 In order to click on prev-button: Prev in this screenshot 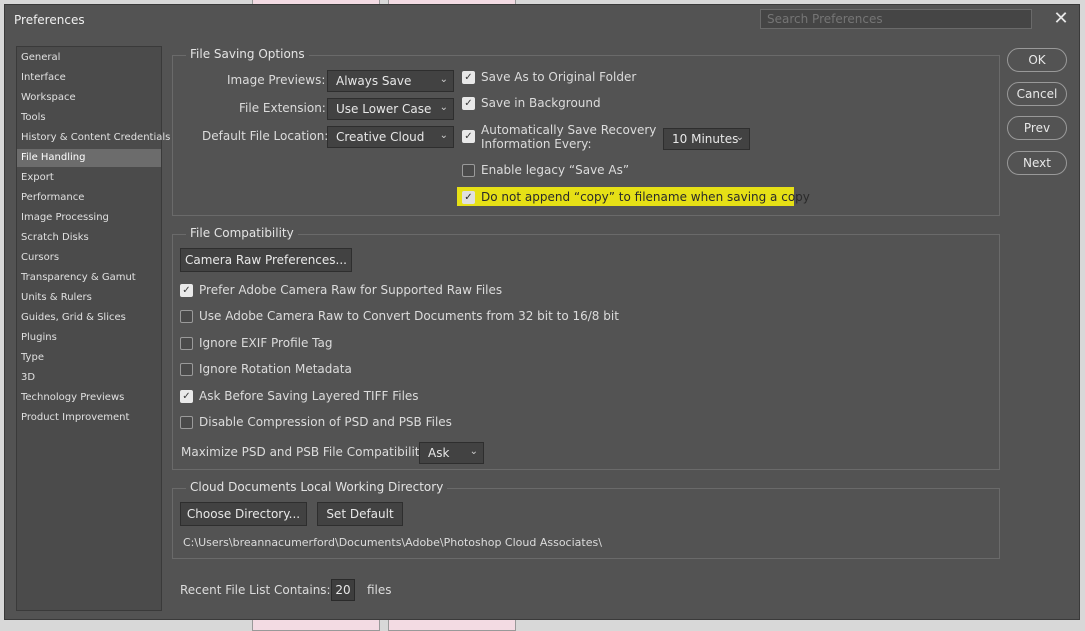, I will do `click(1037, 128)`.